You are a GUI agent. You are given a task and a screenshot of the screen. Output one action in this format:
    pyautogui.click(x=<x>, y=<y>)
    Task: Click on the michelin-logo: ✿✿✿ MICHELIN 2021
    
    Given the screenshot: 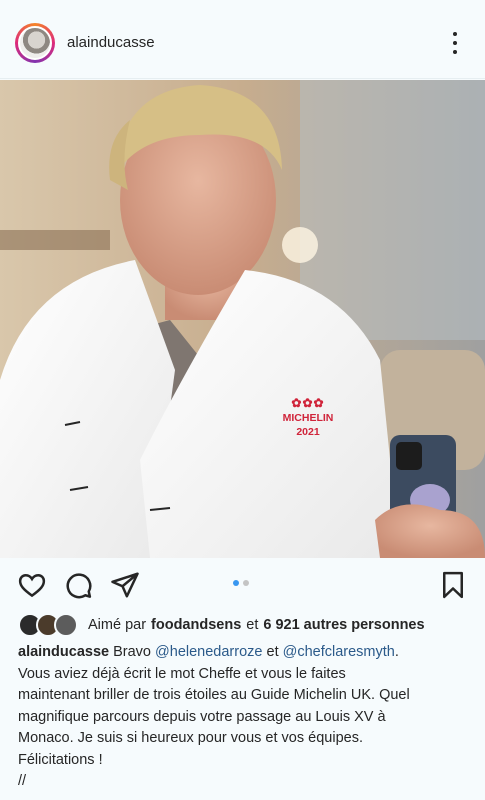 What is the action you would take?
    pyautogui.click(x=308, y=417)
    